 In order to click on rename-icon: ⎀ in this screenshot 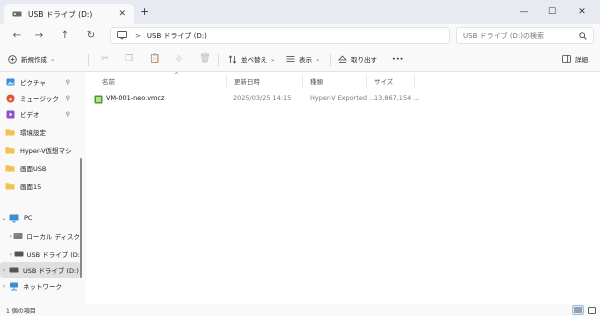, I will do `click(179, 59)`.